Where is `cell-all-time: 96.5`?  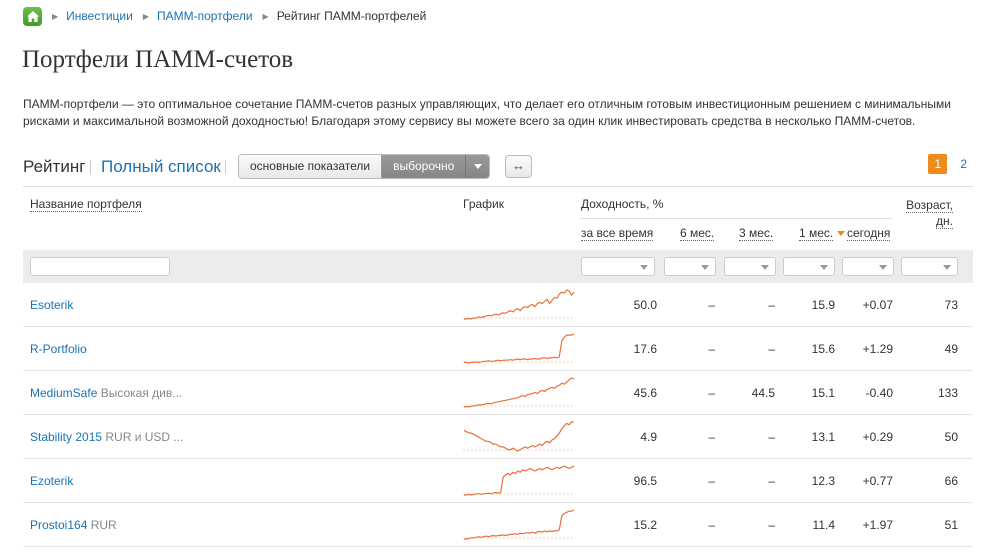 cell-all-time: 96.5 is located at coordinates (645, 481).